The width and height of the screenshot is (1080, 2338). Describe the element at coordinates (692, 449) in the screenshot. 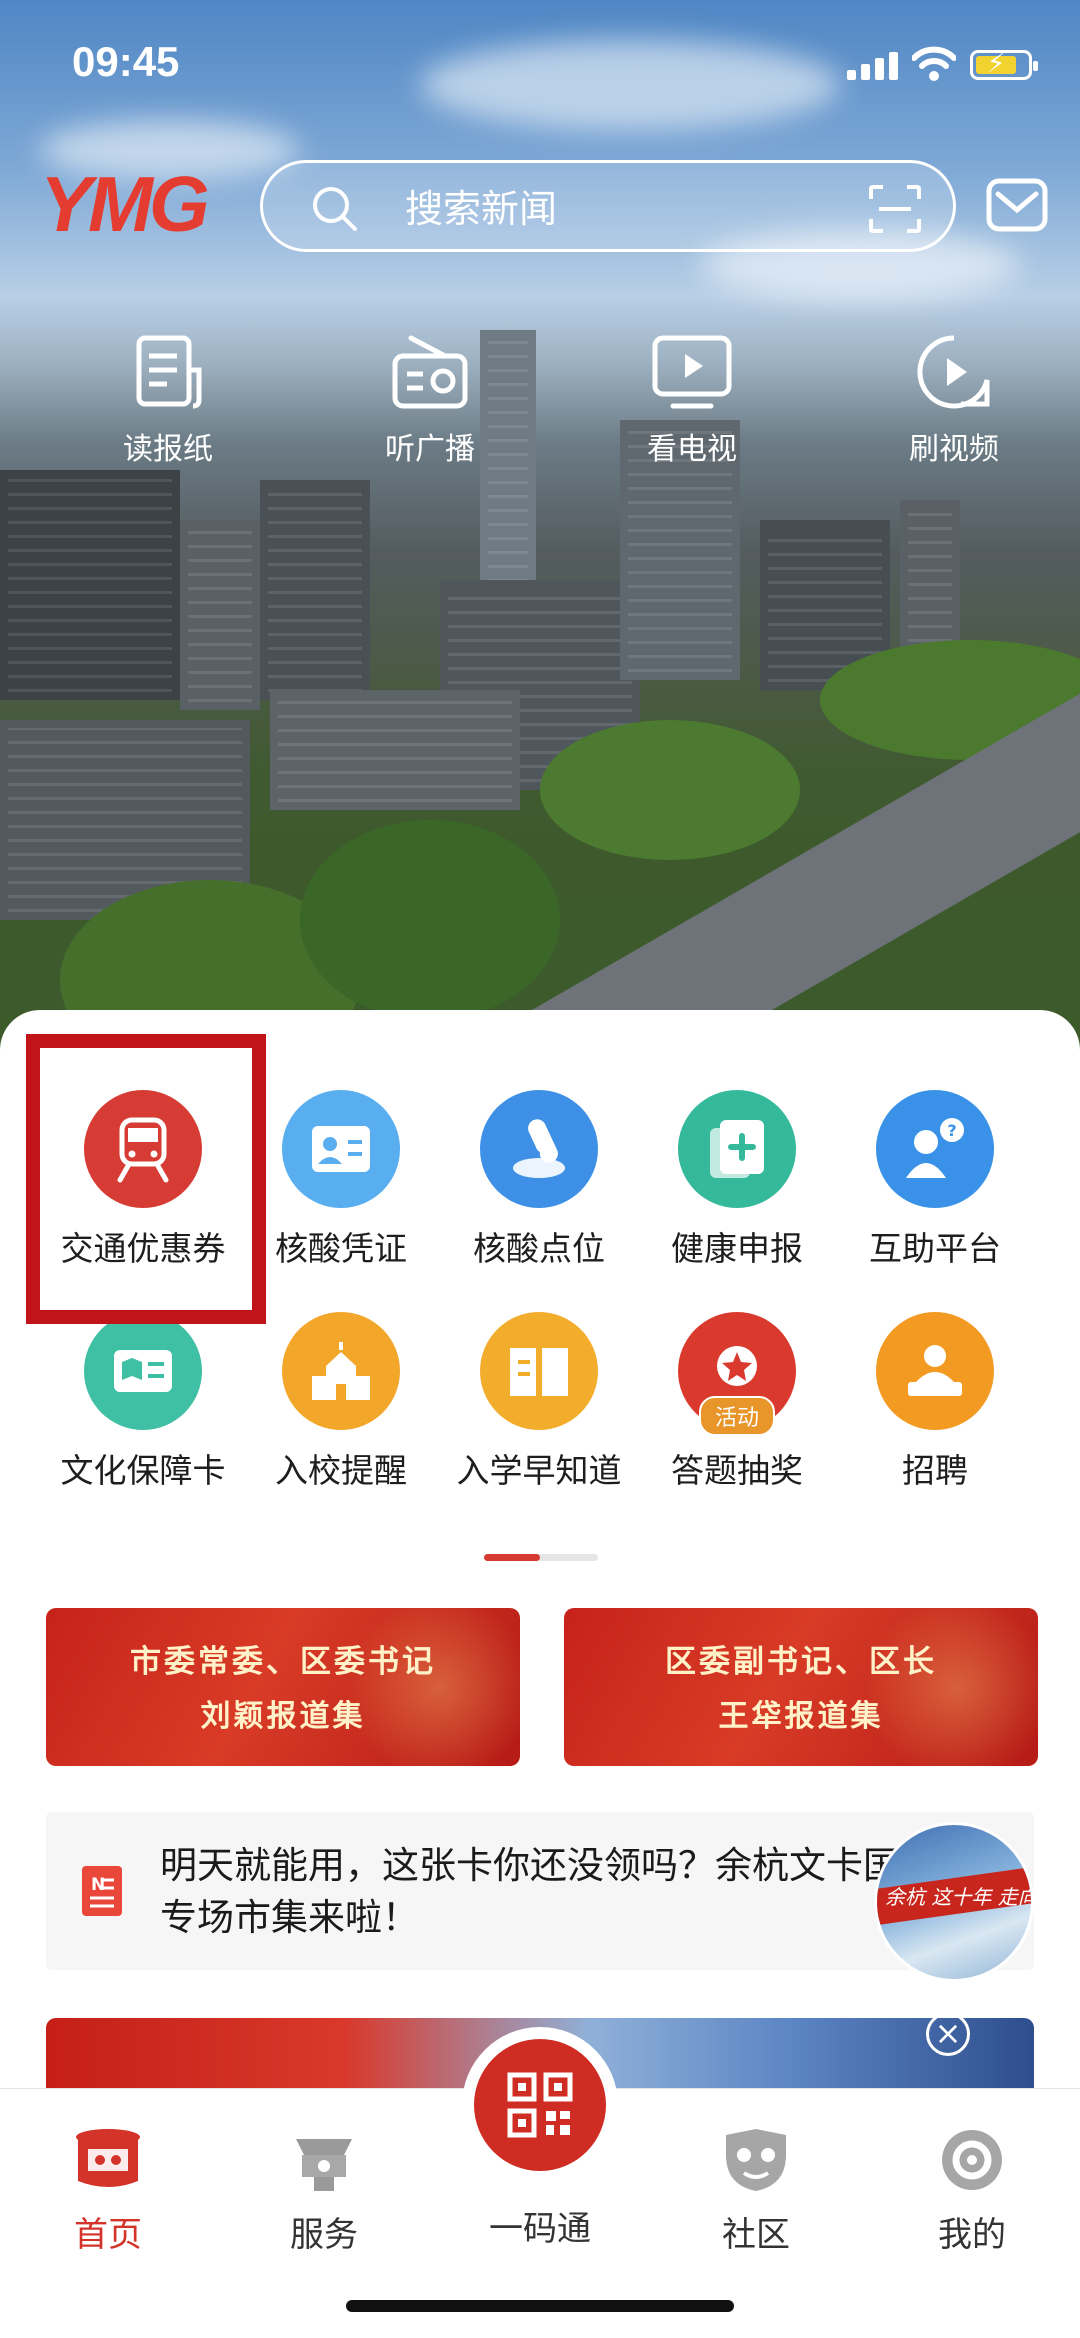

I see `quick-link-label: 看电视` at that location.